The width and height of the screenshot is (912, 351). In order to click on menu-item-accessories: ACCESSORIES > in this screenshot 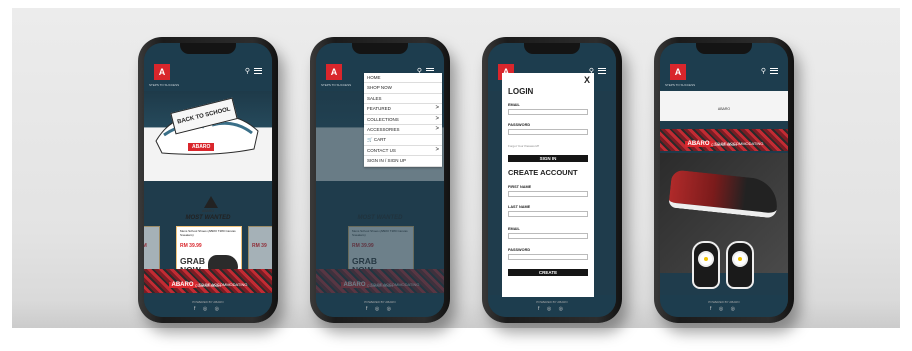, I will do `click(403, 130)`.